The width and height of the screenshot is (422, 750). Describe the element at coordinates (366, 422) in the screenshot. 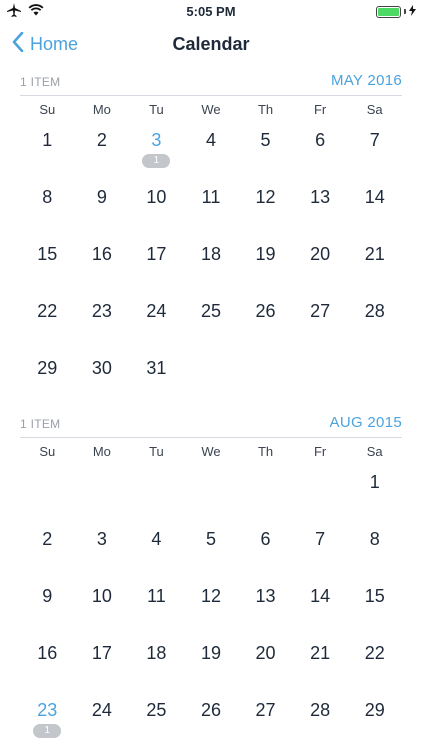

I see `month-label: AUG 2015` at that location.